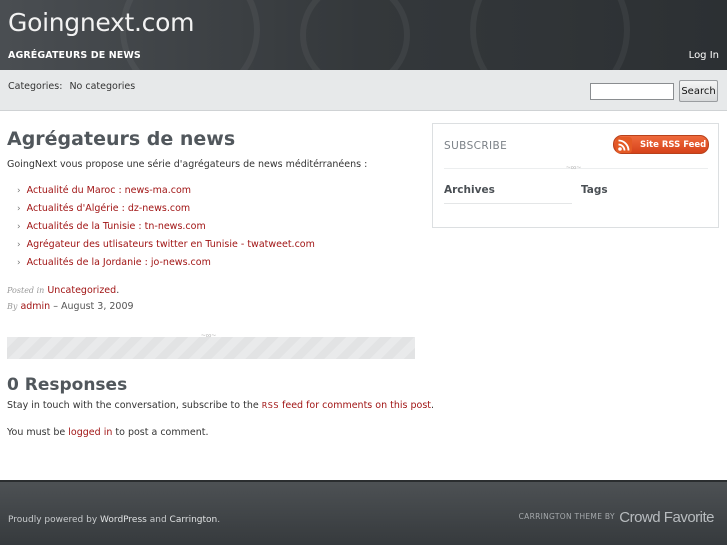  I want to click on sidebar-ornament-icon: ~∞~, so click(574, 167).